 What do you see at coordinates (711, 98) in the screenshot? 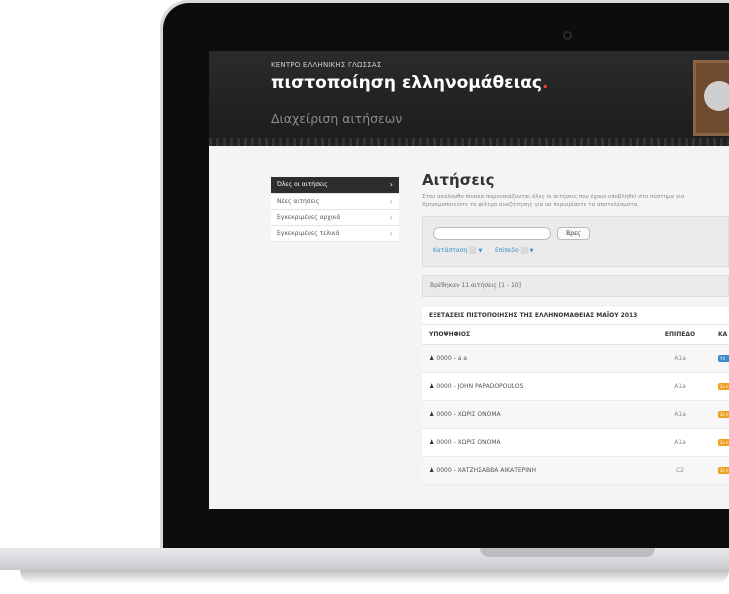
I see `header-image` at bounding box center [711, 98].